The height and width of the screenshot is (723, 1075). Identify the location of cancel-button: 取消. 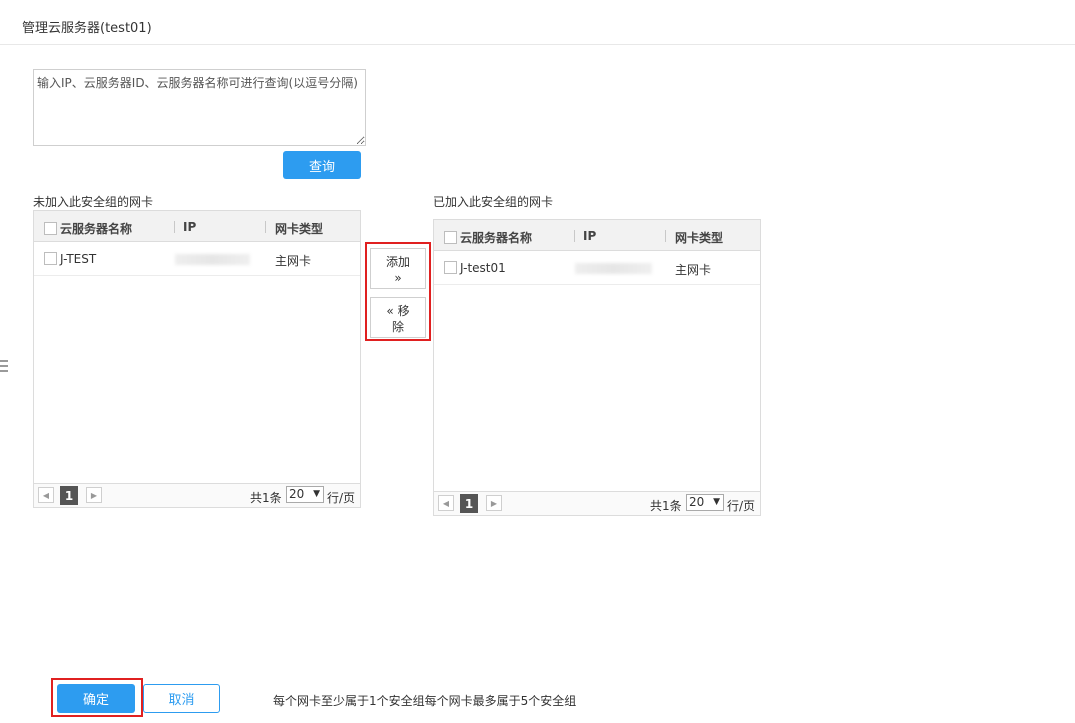
(181, 698).